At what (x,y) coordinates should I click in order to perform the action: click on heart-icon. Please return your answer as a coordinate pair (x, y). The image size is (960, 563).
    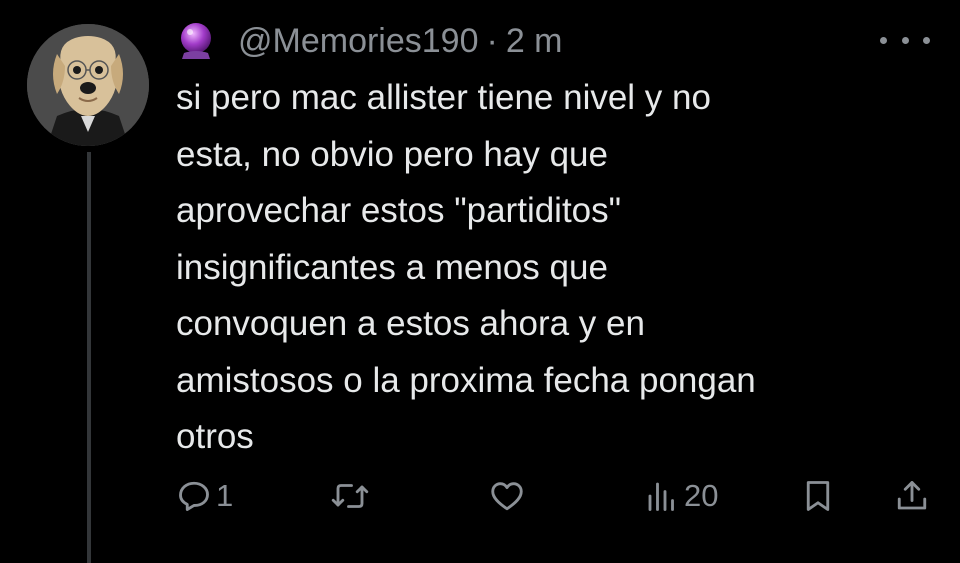
    Looking at the image, I should click on (507, 496).